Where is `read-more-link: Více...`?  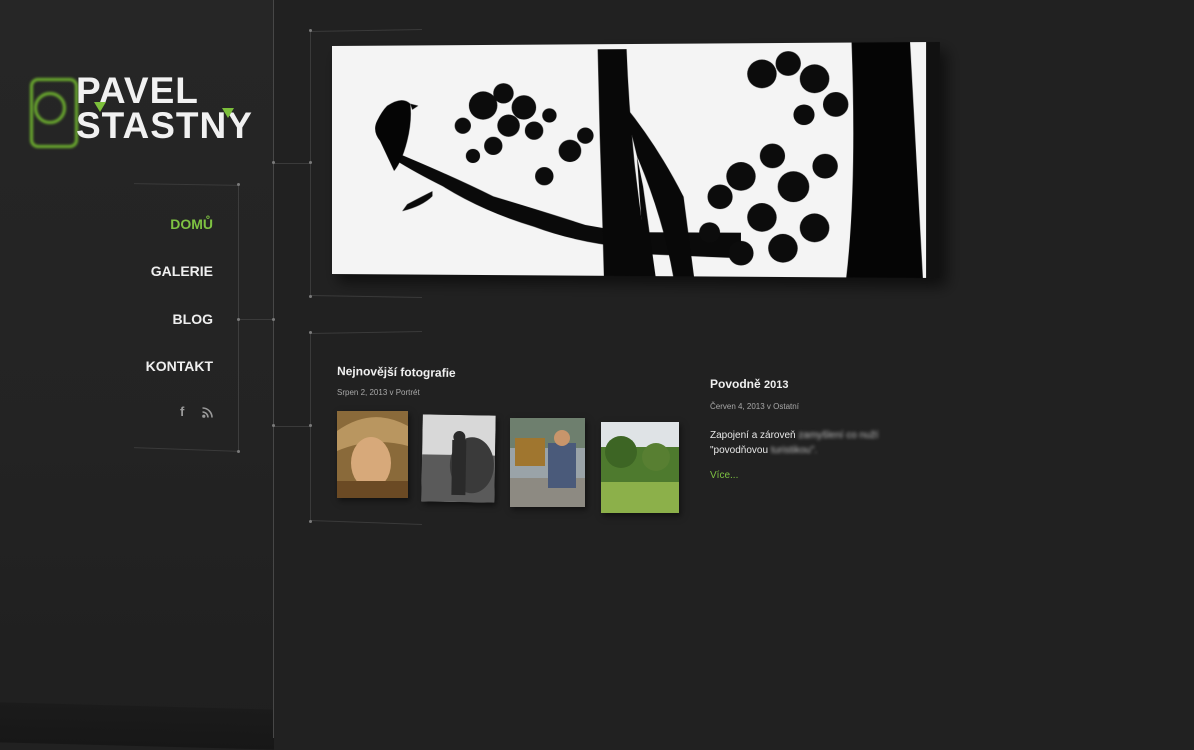 read-more-link: Více... is located at coordinates (724, 475).